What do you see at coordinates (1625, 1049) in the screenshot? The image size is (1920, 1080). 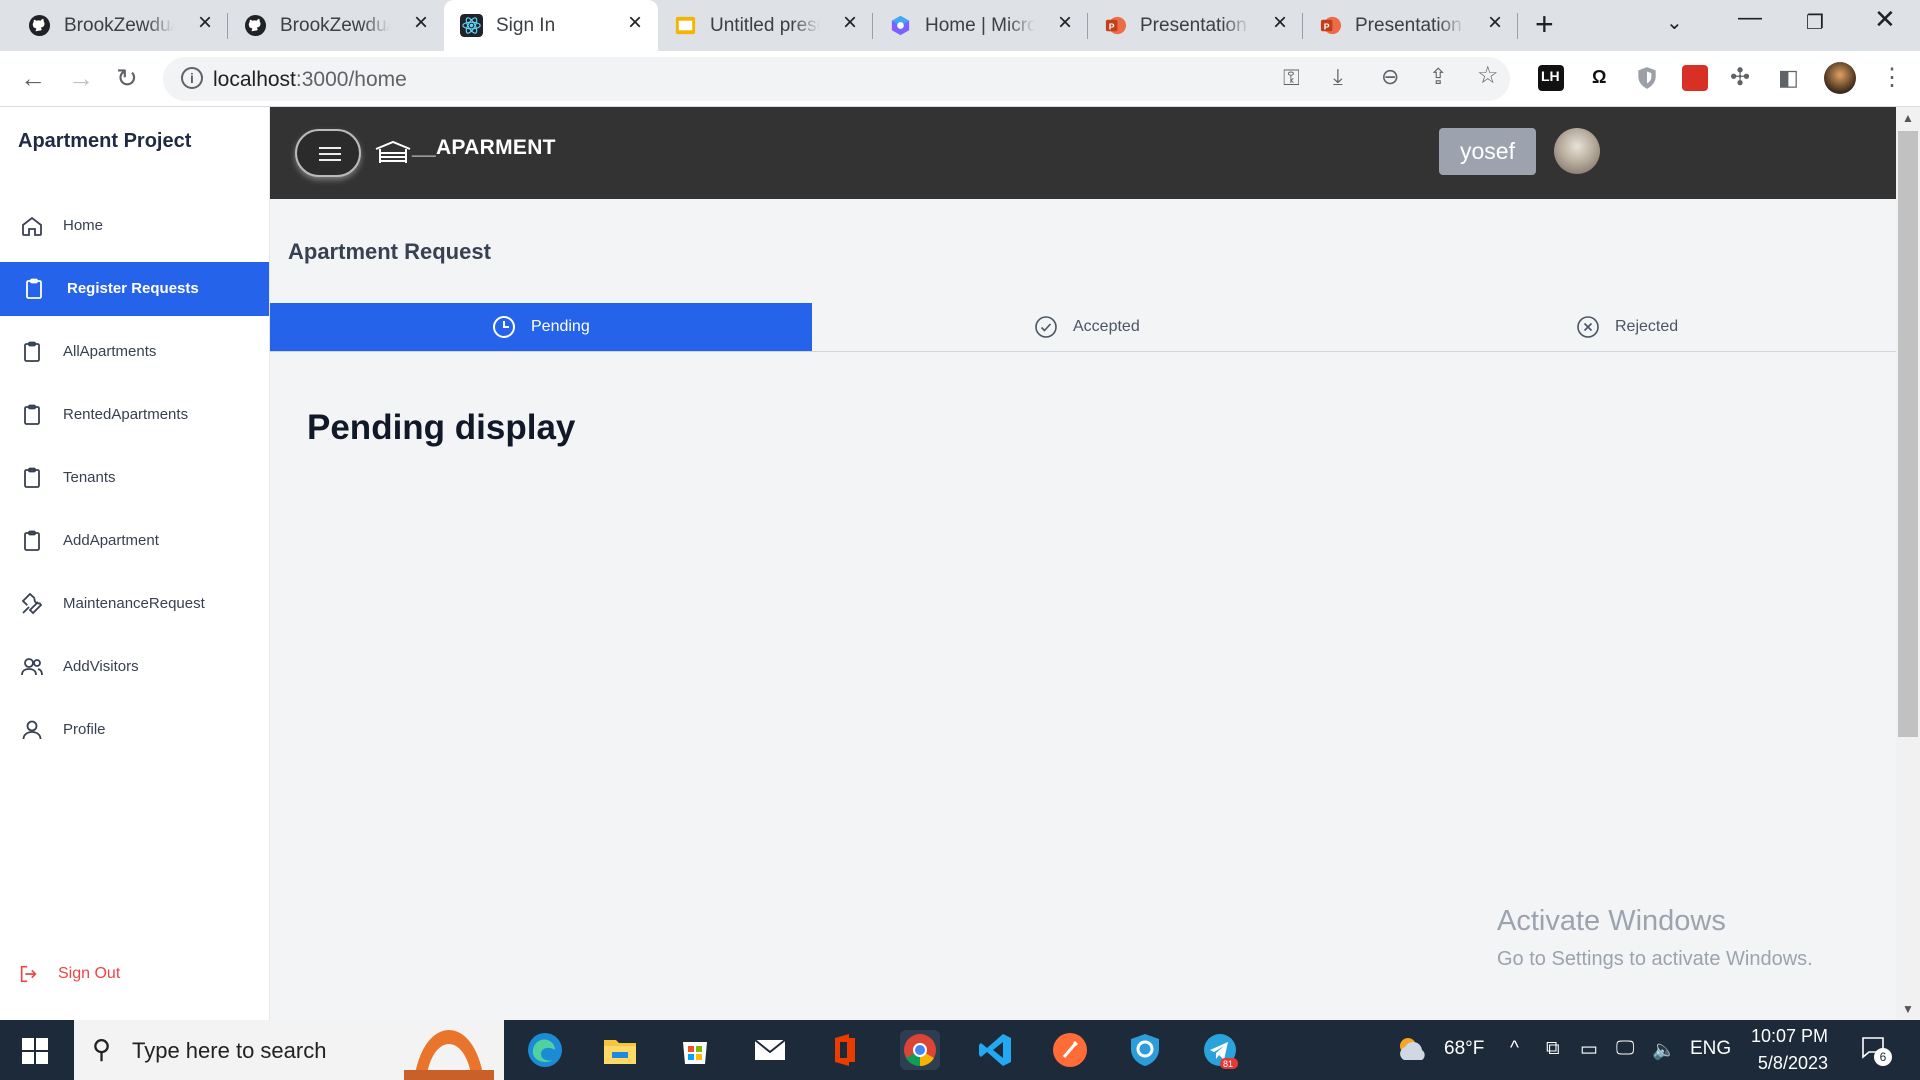 I see `network-icon: 🖵` at bounding box center [1625, 1049].